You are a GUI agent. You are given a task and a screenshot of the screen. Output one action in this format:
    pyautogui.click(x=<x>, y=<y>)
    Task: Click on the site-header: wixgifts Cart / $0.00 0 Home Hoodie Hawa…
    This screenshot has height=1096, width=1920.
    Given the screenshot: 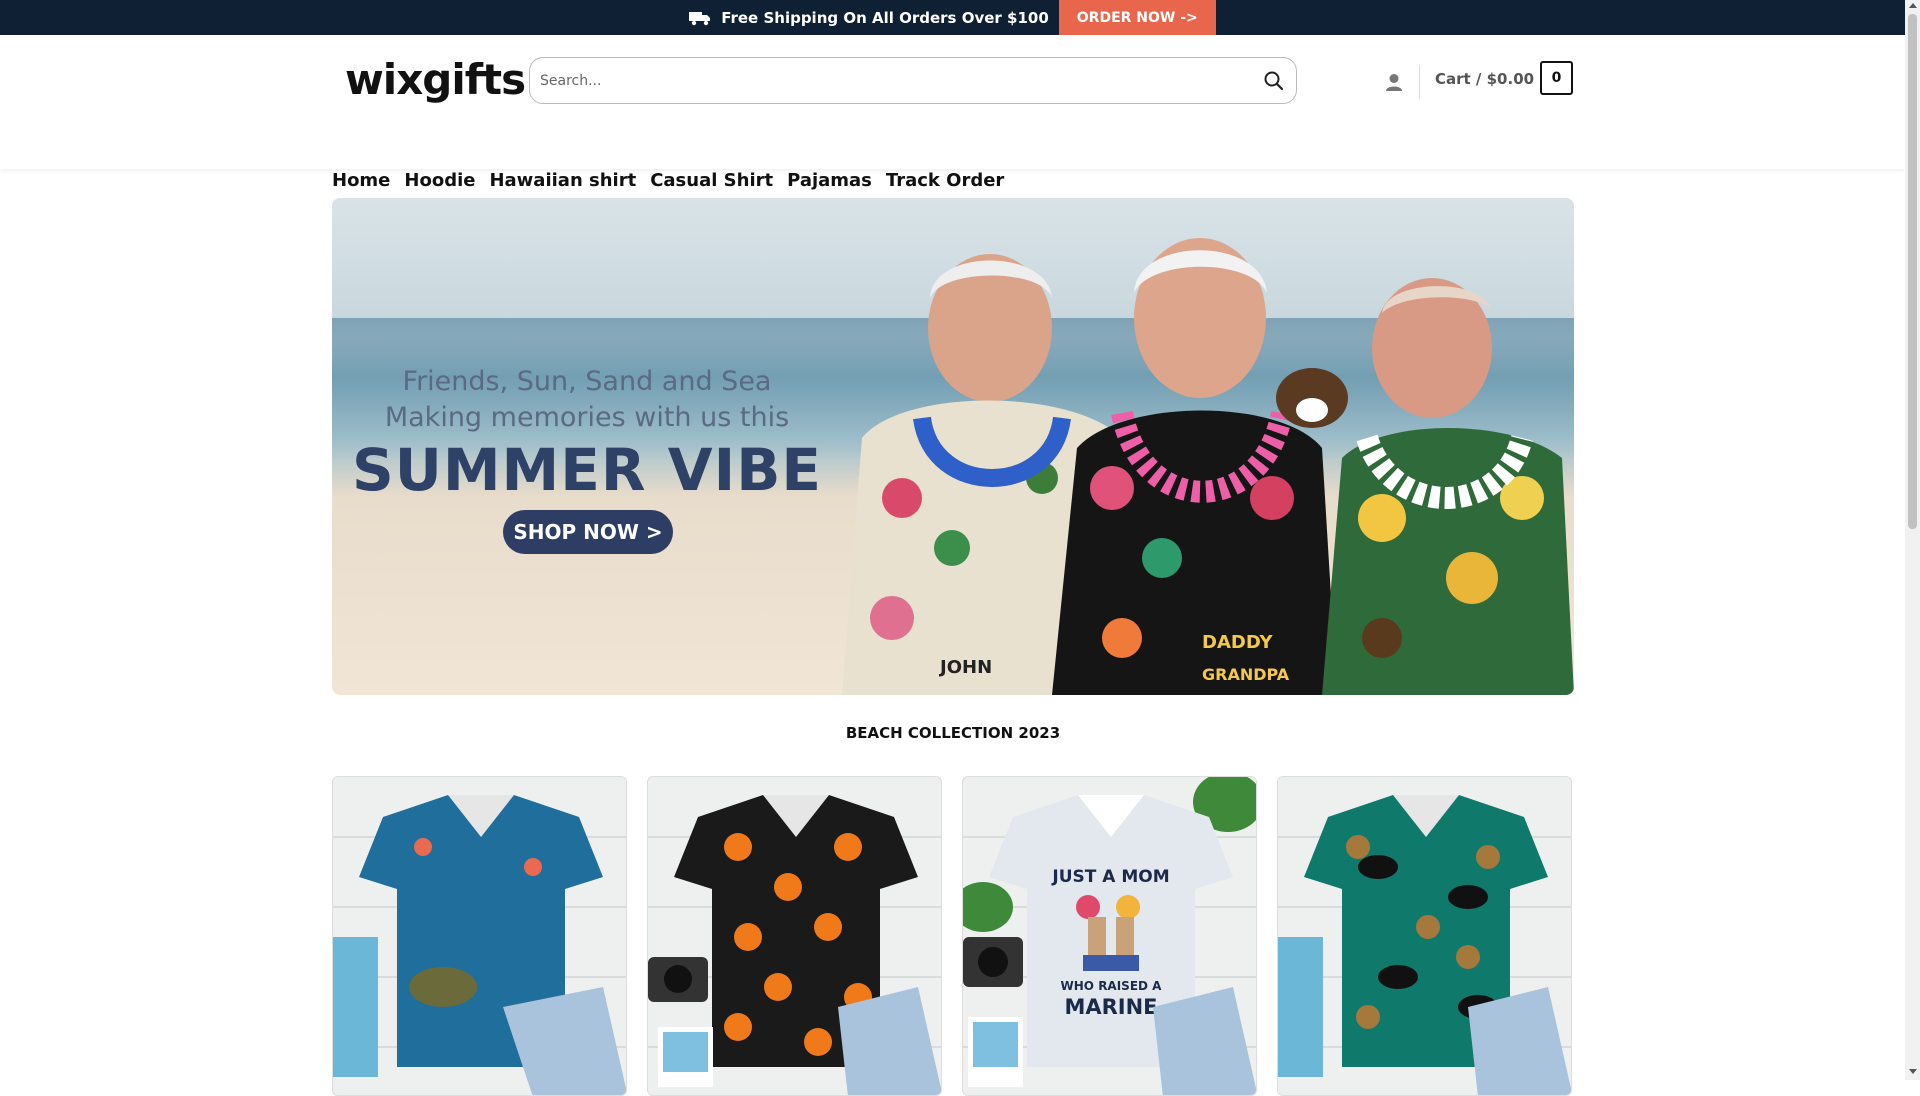 What is the action you would take?
    pyautogui.click(x=952, y=113)
    